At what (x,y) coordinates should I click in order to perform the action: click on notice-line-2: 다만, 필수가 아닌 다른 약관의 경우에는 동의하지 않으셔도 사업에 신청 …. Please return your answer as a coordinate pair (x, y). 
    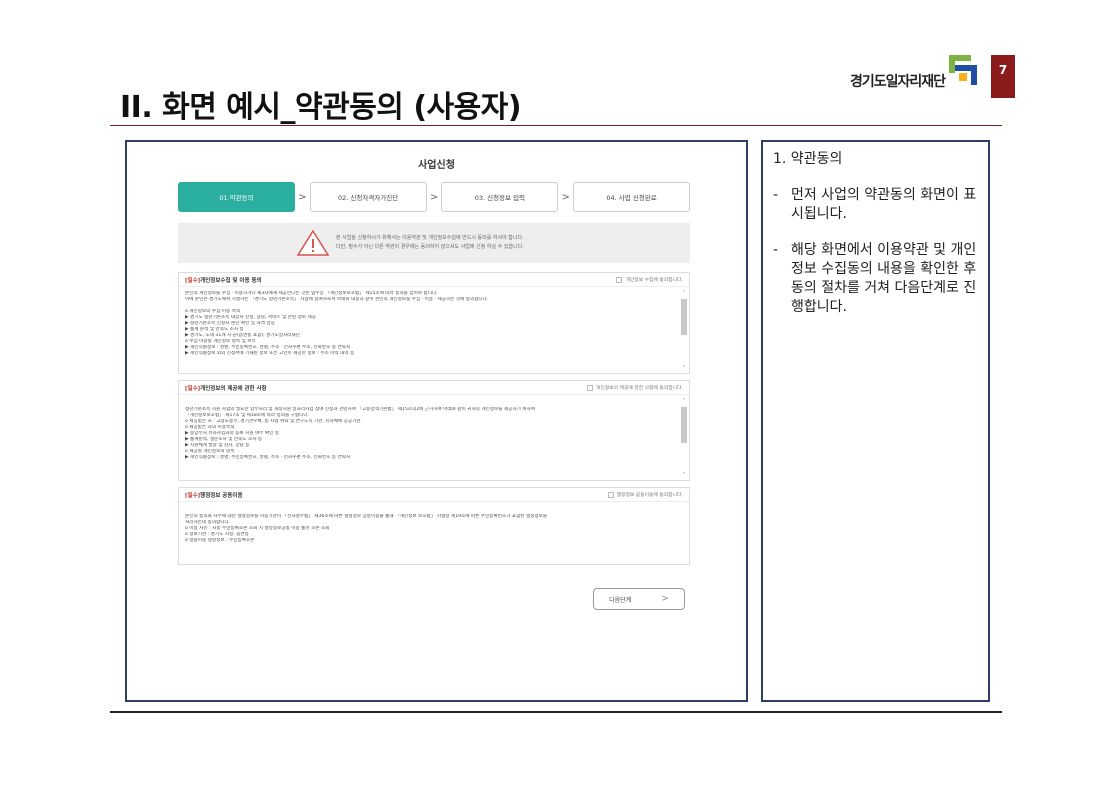
    Looking at the image, I should click on (430, 247).